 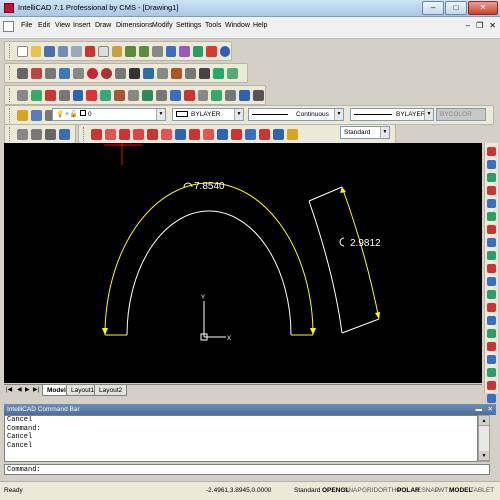 What do you see at coordinates (225, 51) in the screenshot?
I see `help-icon` at bounding box center [225, 51].